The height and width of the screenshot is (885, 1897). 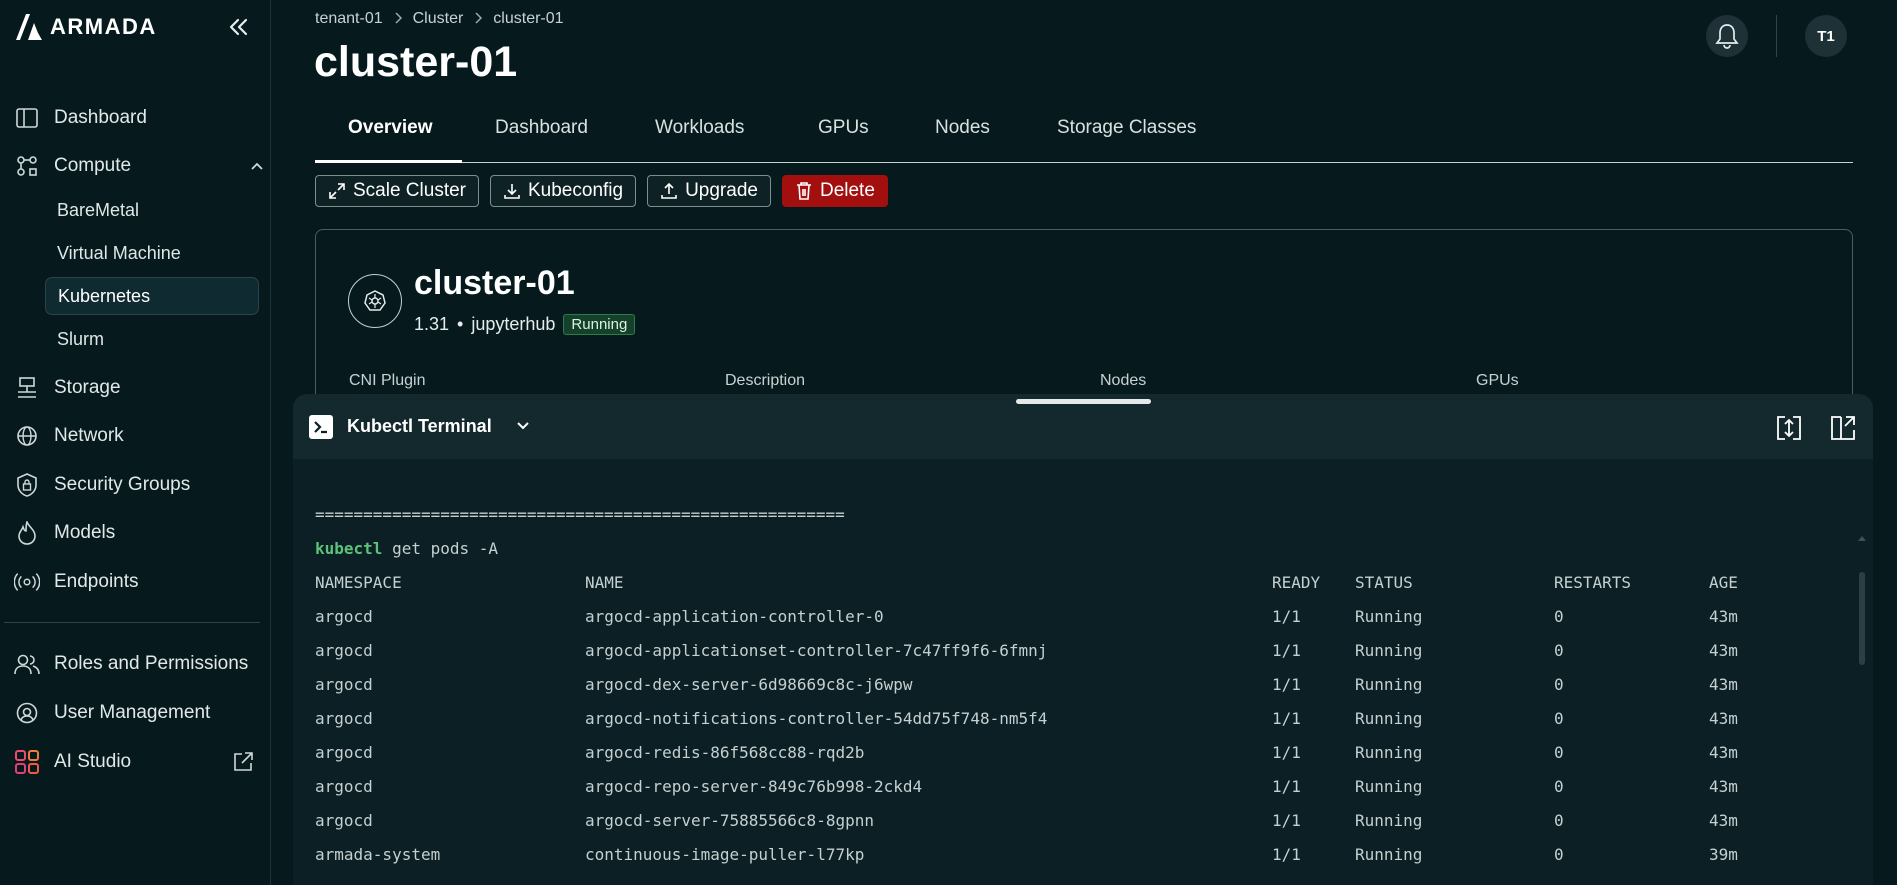 What do you see at coordinates (85, 27) in the screenshot?
I see `brand-logo: ARMADA` at bounding box center [85, 27].